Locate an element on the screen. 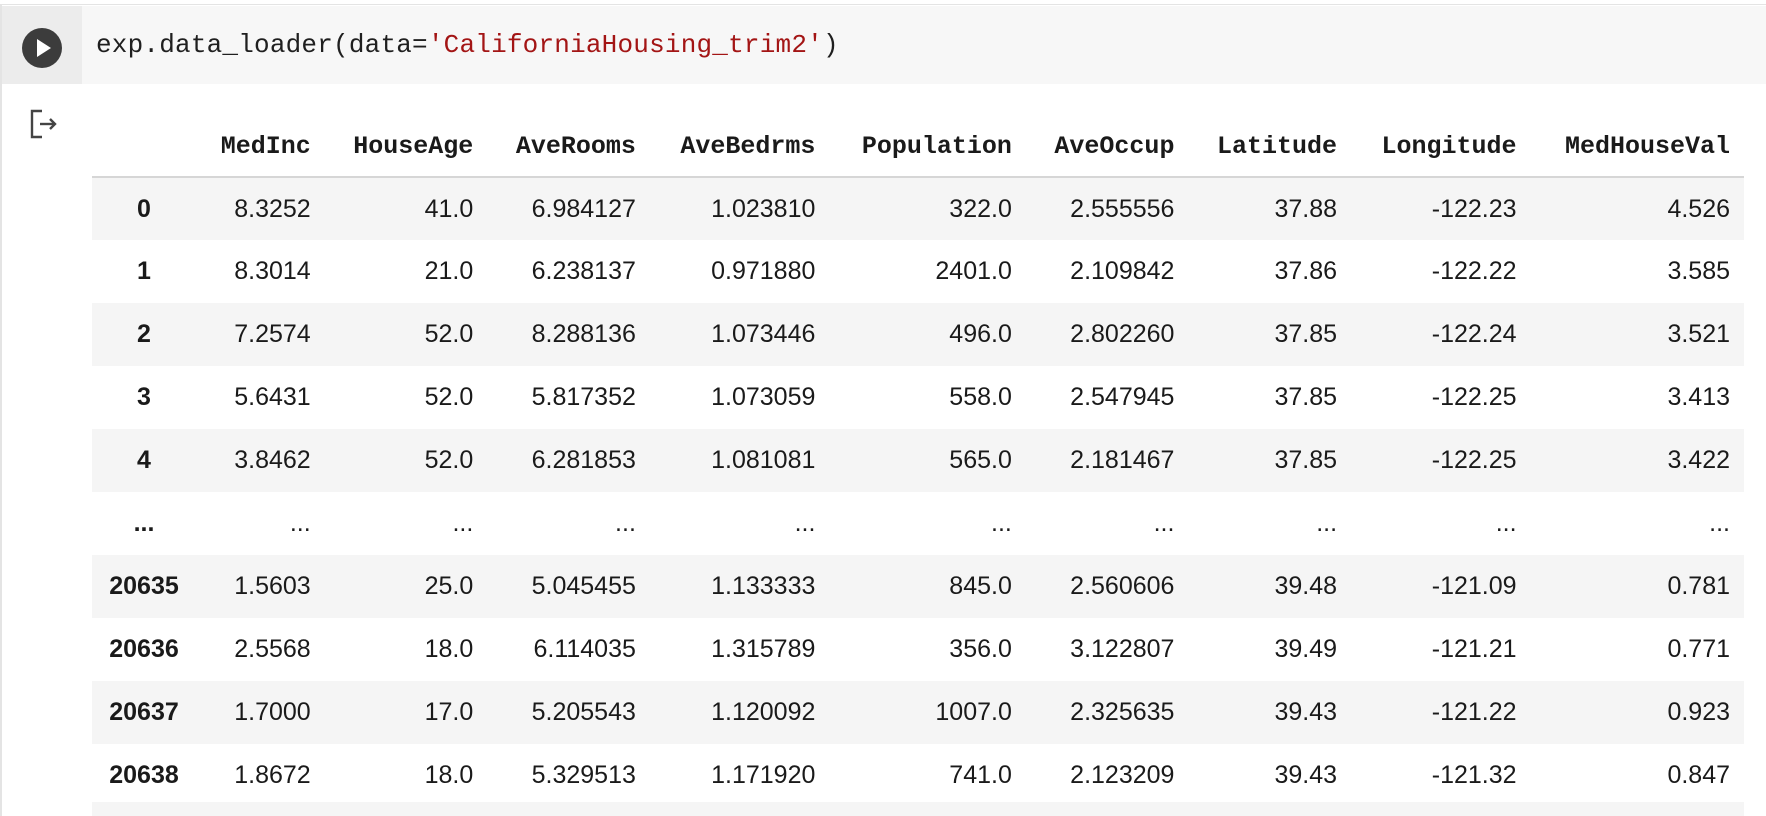  column-header: AveRooms is located at coordinates (568, 145).